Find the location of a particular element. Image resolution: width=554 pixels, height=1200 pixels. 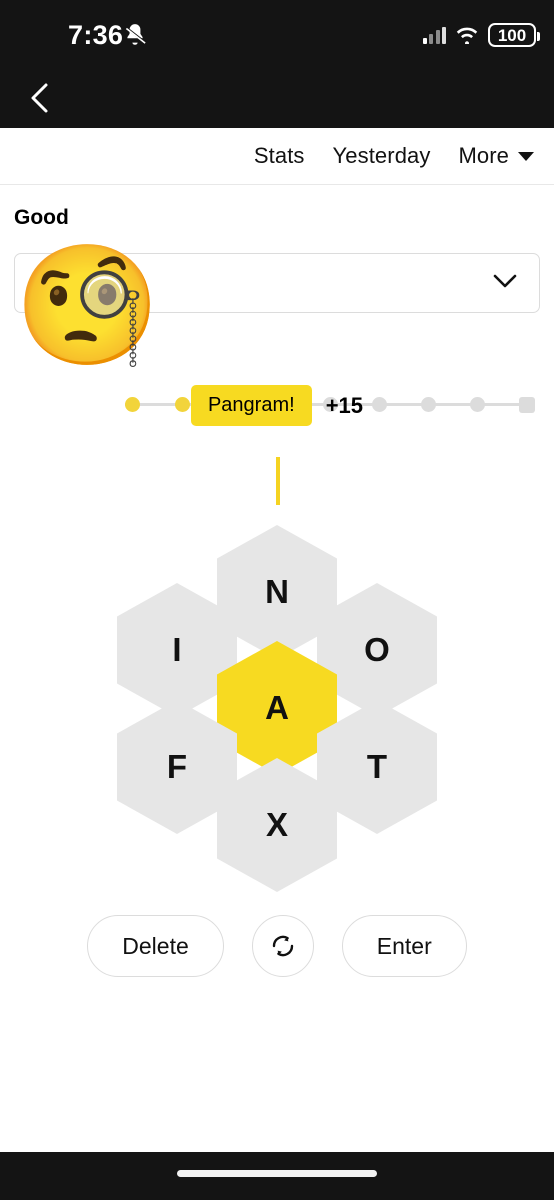

home-indicator is located at coordinates (277, 1173).